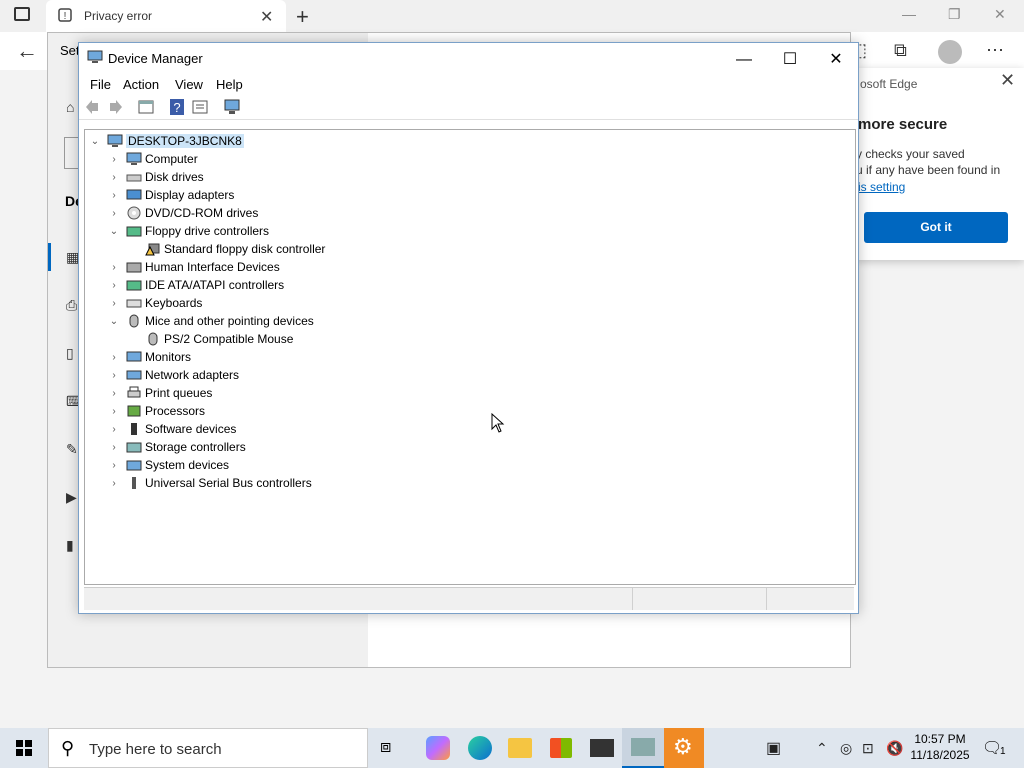  Describe the element at coordinates (643, 748) in the screenshot. I see `device-manager-taskbar-button` at that location.